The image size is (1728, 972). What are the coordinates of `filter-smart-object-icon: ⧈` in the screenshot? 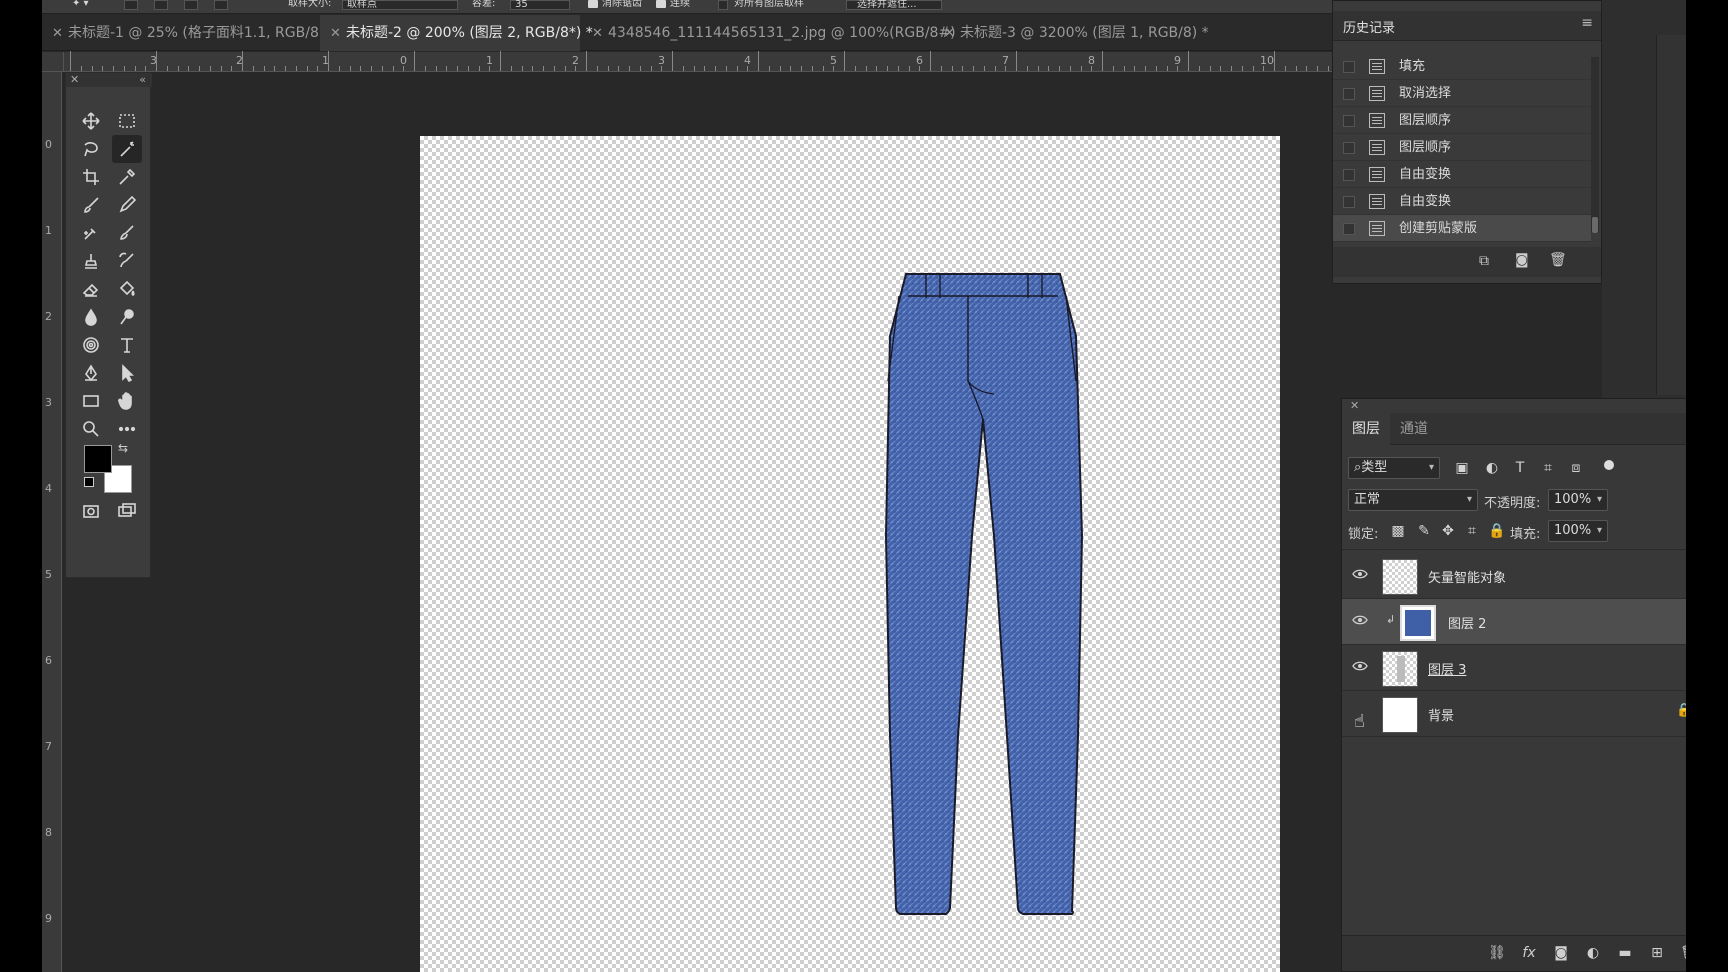 It's located at (1576, 468).